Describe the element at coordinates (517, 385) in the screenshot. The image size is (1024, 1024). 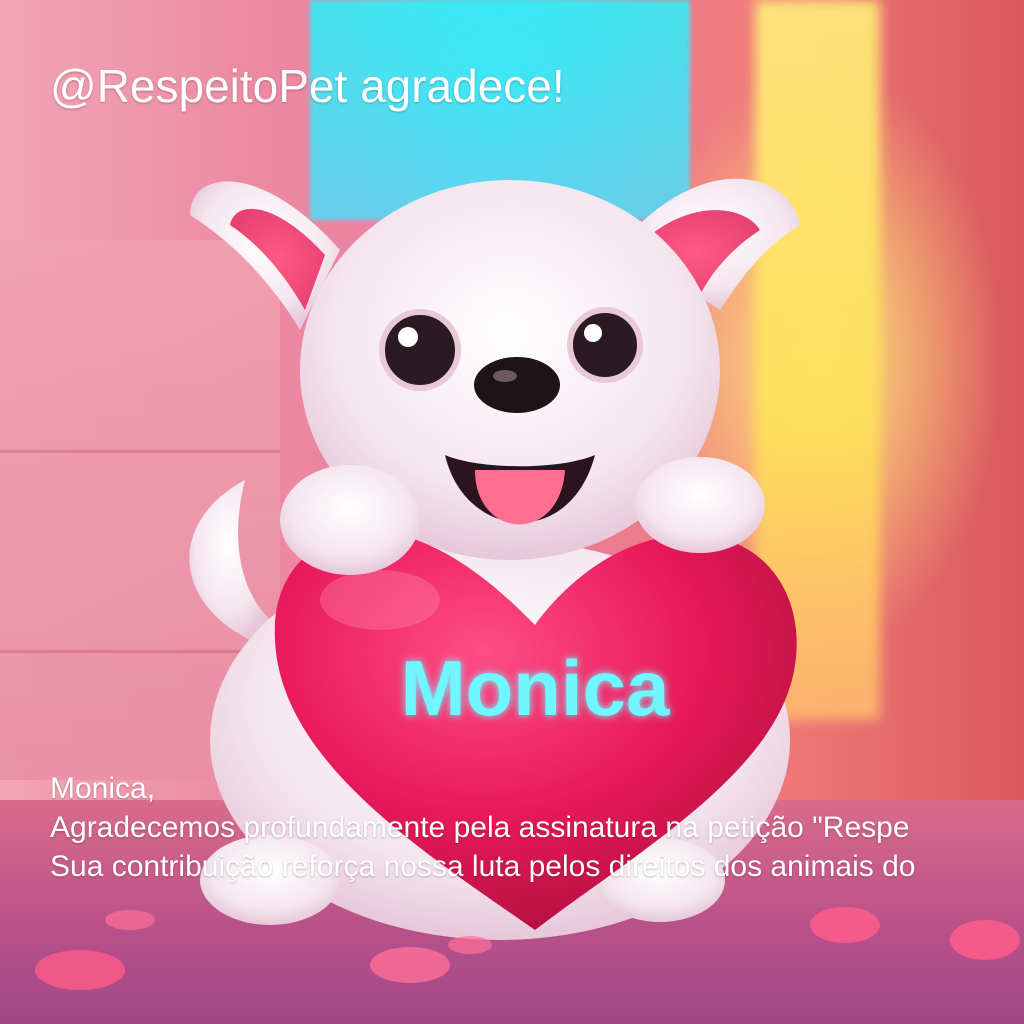
I see `puppy-nose` at that location.